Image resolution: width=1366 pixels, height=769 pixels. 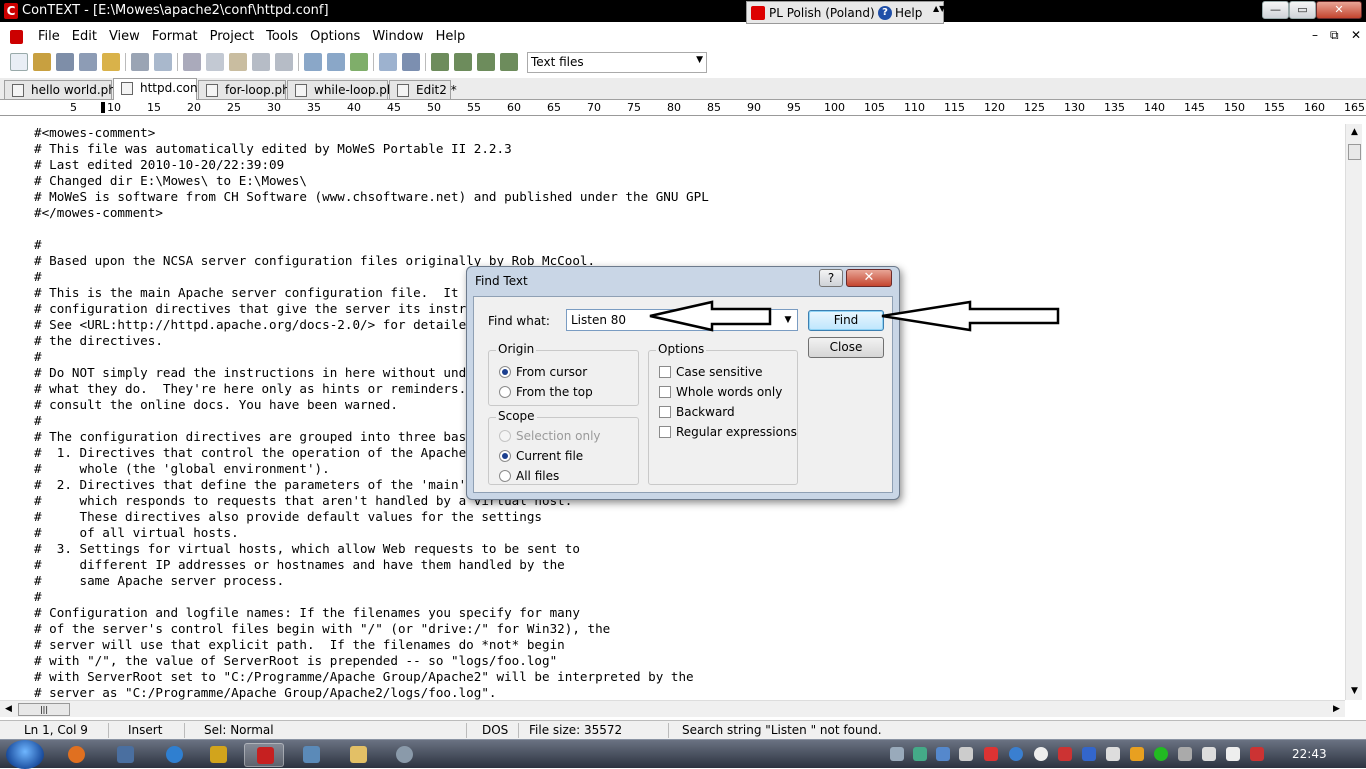 What do you see at coordinates (1354, 132) in the screenshot?
I see `scroll-up-icon: ▲` at bounding box center [1354, 132].